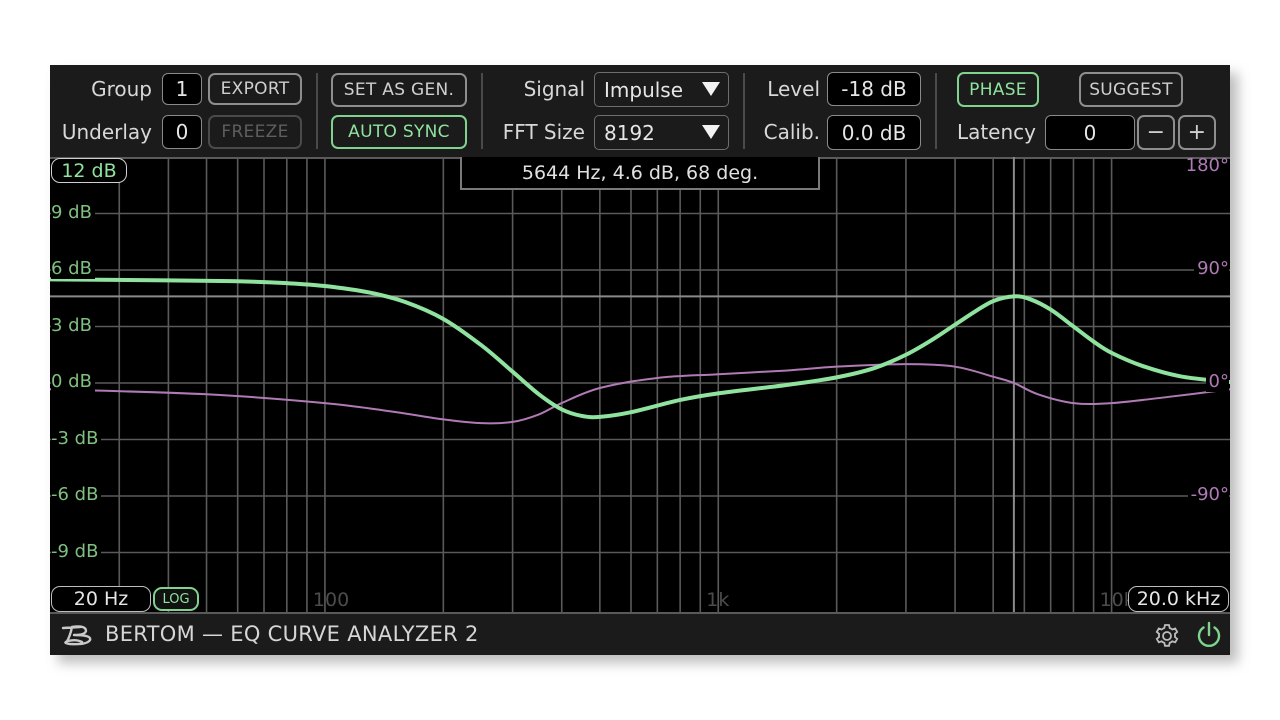 This screenshot has width=1280, height=720. Describe the element at coordinates (874, 89) in the screenshot. I see `level-field: -18 dB` at that location.